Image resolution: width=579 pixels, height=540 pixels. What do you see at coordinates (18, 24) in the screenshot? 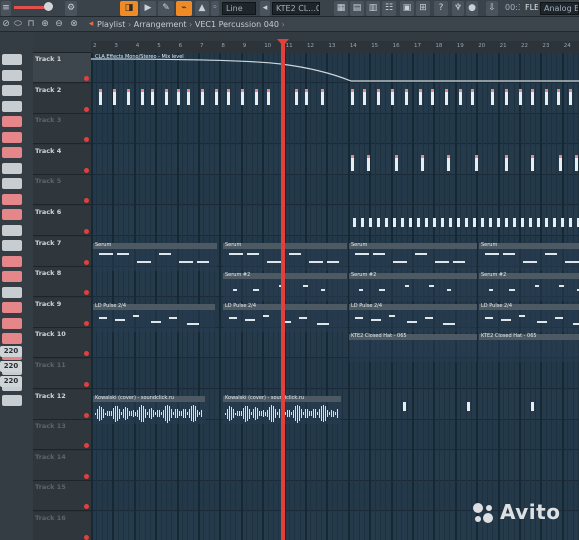
I see `stamp-icon: ⬭` at bounding box center [18, 24].